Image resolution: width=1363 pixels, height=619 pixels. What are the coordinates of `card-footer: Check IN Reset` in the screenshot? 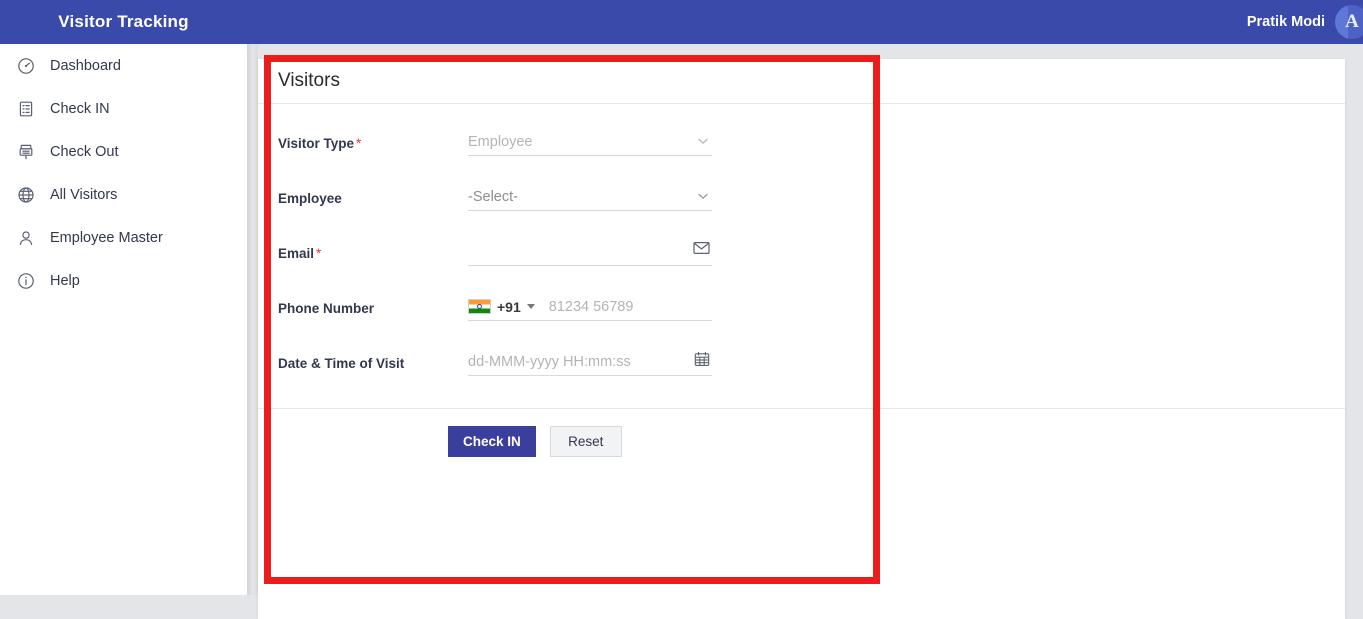 It's located at (801, 433).